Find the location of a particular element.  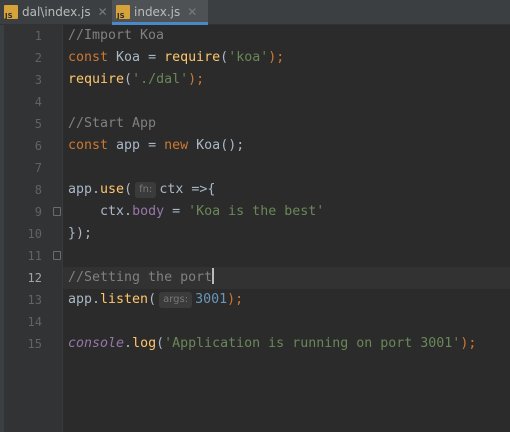

code-string: './dal' is located at coordinates (160, 79).